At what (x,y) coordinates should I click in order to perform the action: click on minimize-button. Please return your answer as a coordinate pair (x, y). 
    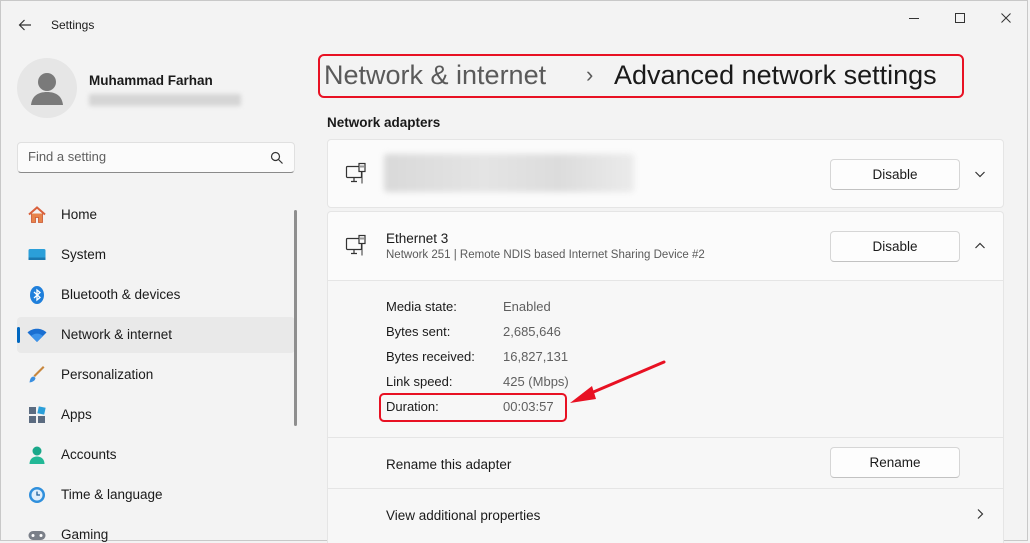
    Looking at the image, I should click on (914, 18).